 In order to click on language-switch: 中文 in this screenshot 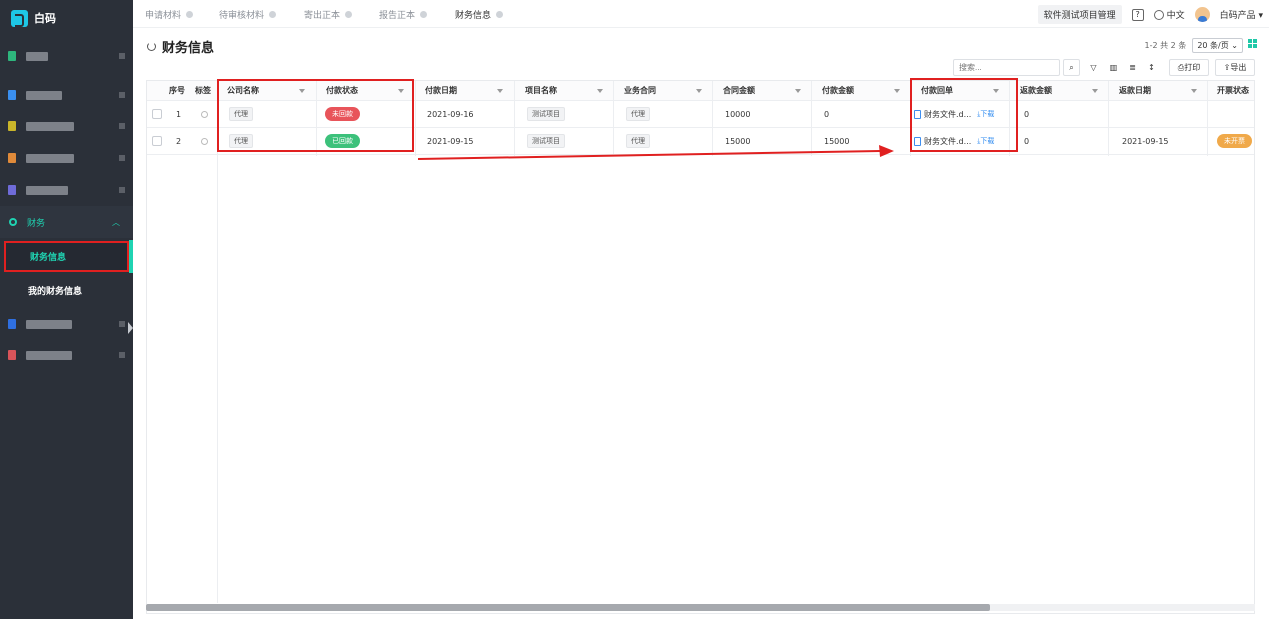, I will do `click(1169, 14)`.